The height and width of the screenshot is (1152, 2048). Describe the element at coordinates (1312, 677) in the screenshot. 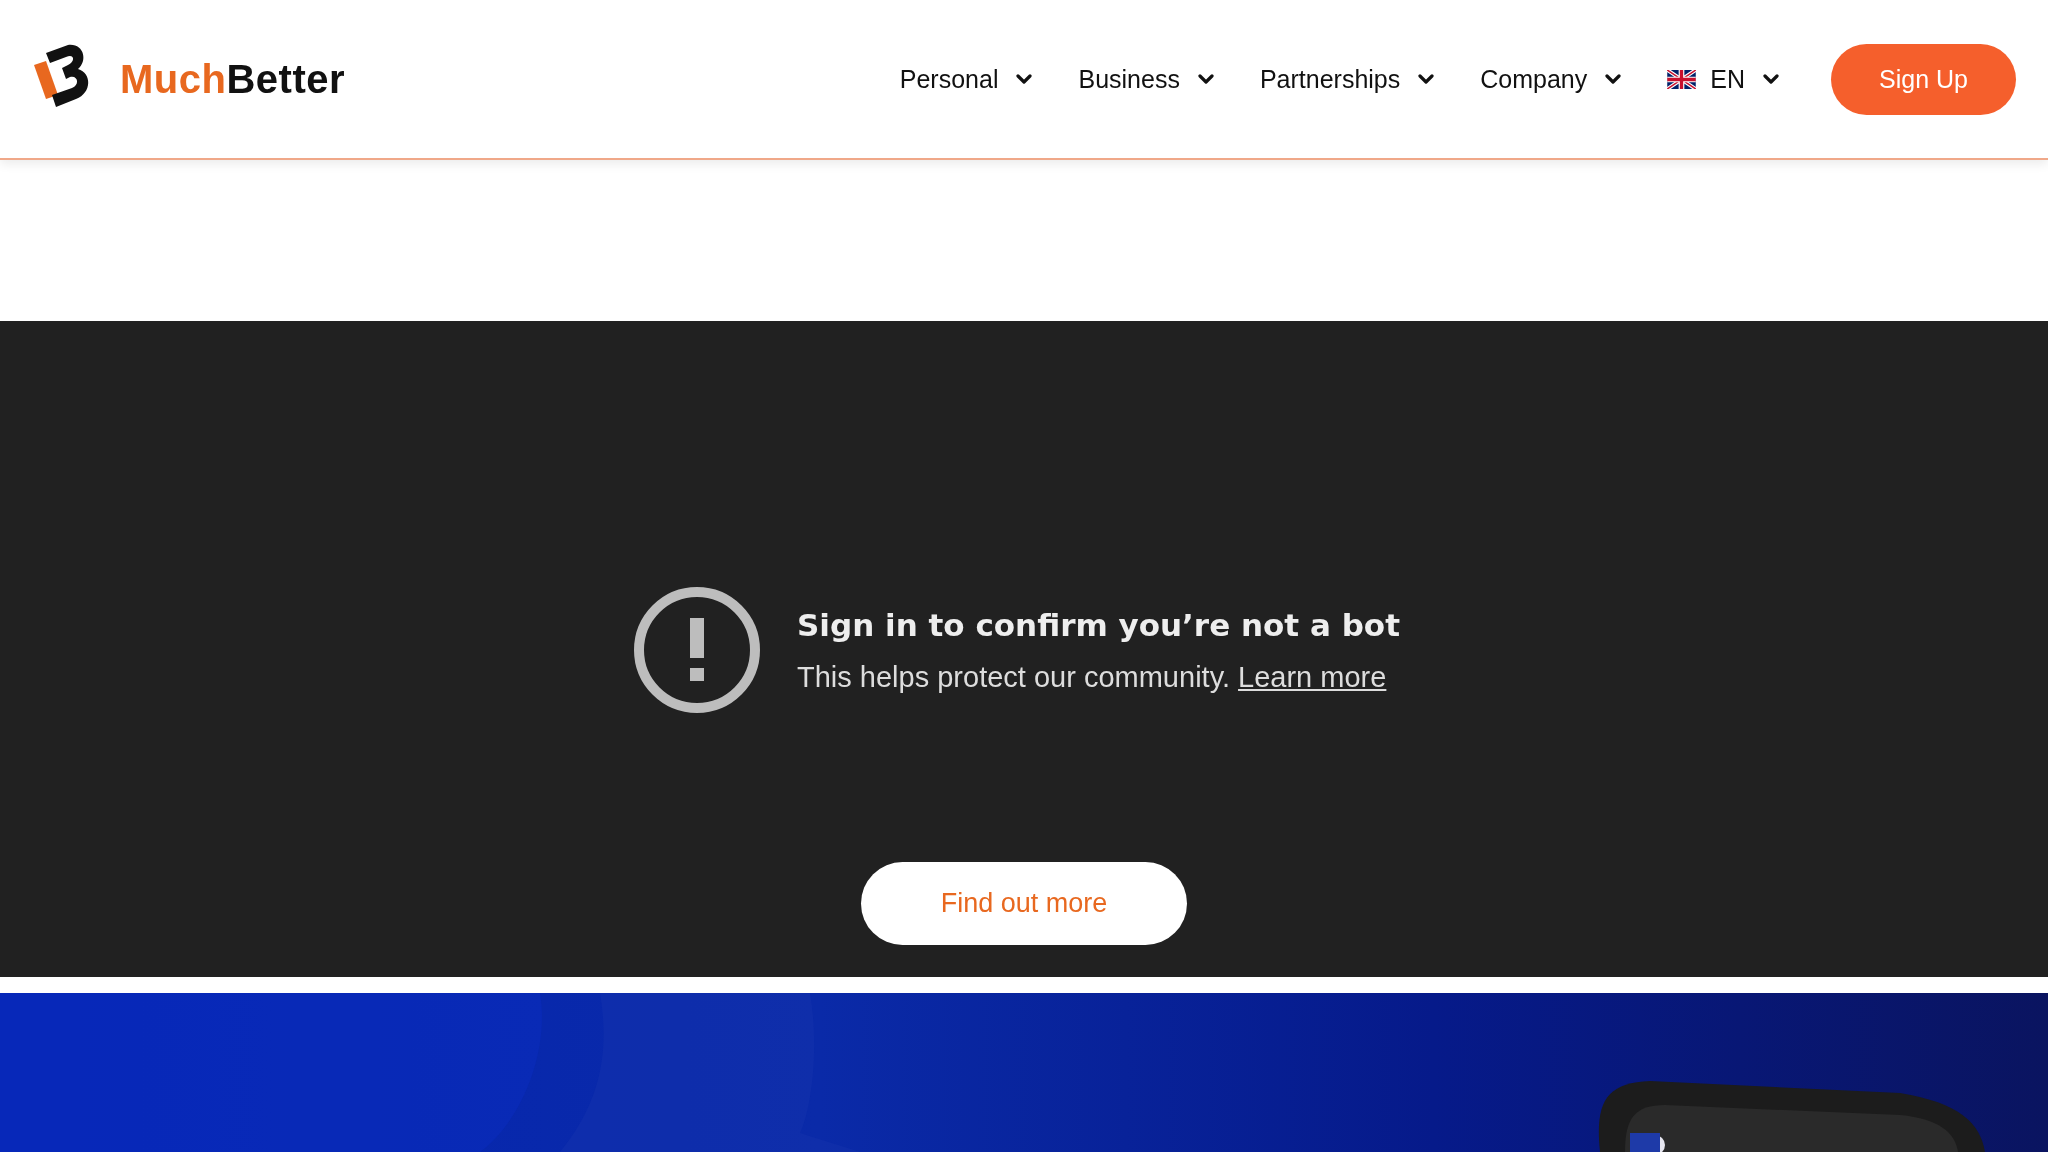

I see `learn-more-link: Learn more` at that location.